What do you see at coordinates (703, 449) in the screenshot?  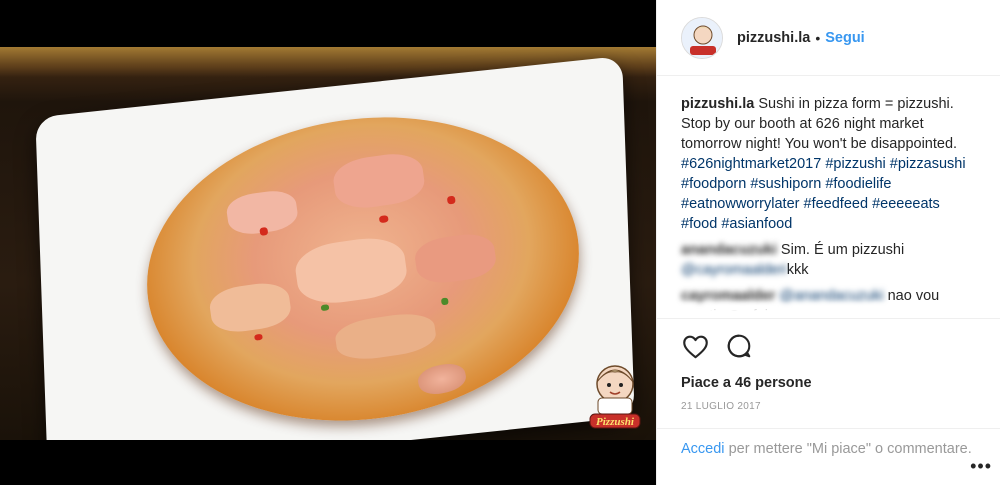 I see `login-link: Accedi` at bounding box center [703, 449].